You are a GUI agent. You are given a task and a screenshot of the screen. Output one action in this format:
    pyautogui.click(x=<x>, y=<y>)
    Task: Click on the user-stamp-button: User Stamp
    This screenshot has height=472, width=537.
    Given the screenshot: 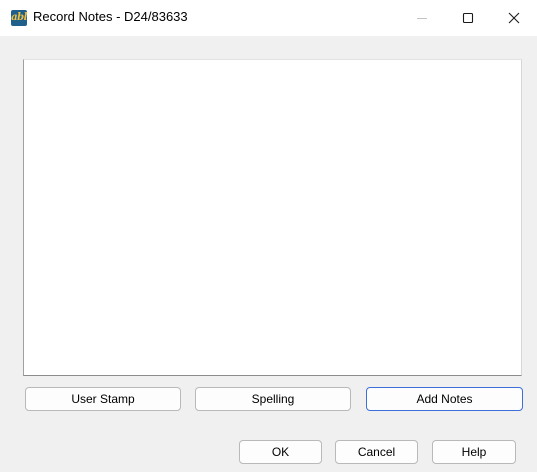 What is the action you would take?
    pyautogui.click(x=103, y=399)
    